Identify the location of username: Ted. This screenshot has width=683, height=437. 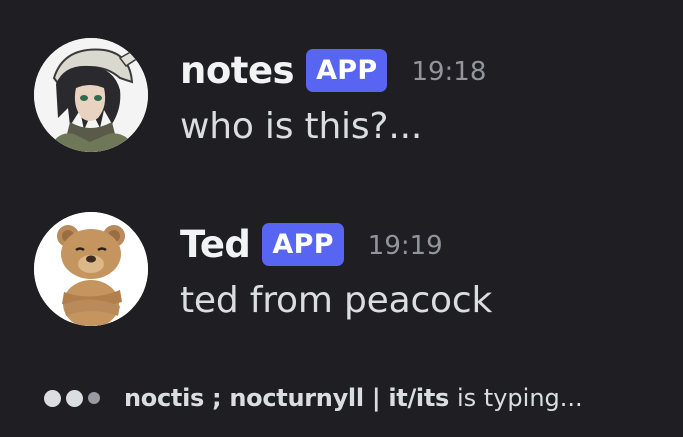
(215, 244).